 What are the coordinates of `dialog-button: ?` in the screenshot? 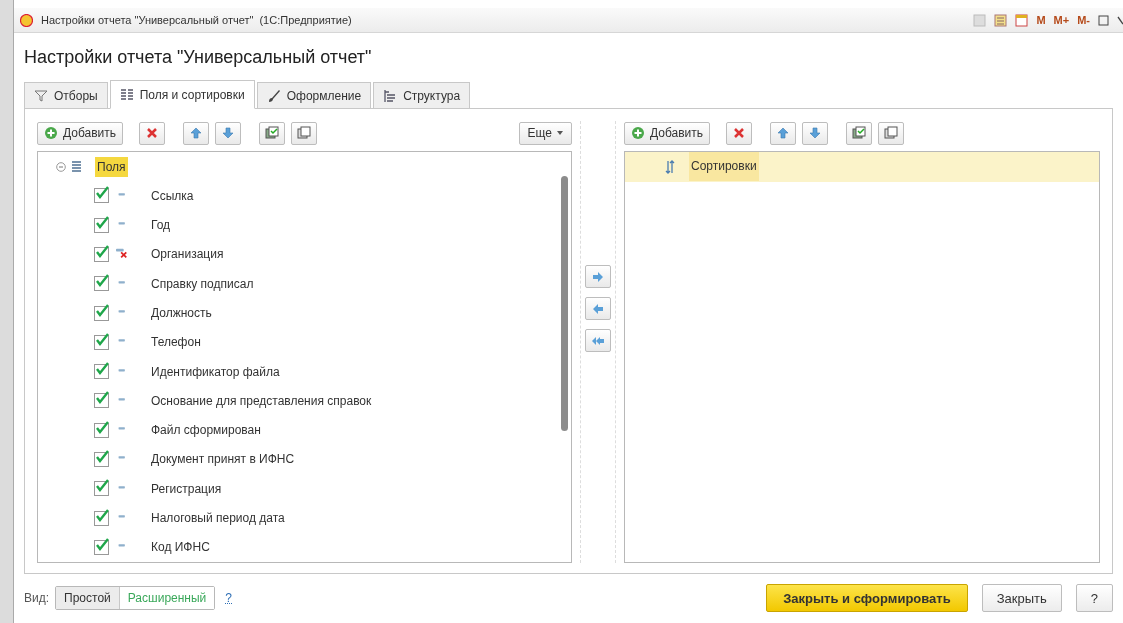 It's located at (1094, 598).